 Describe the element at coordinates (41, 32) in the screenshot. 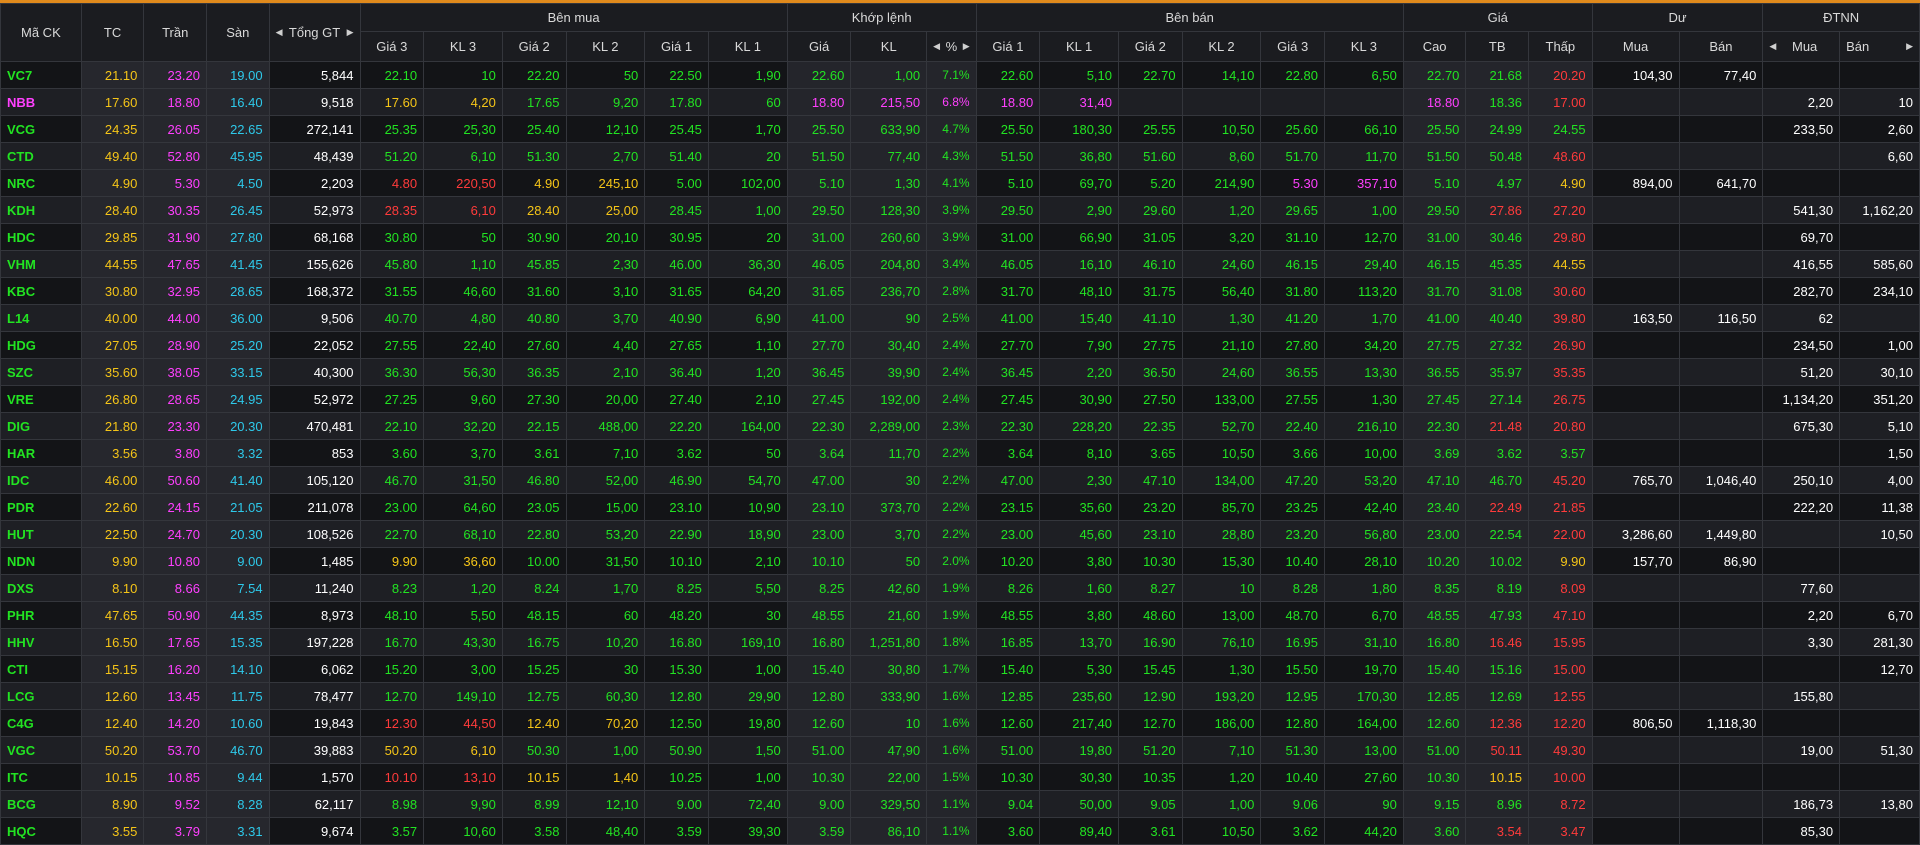

I see `header-ma-ck: Mã CK` at that location.